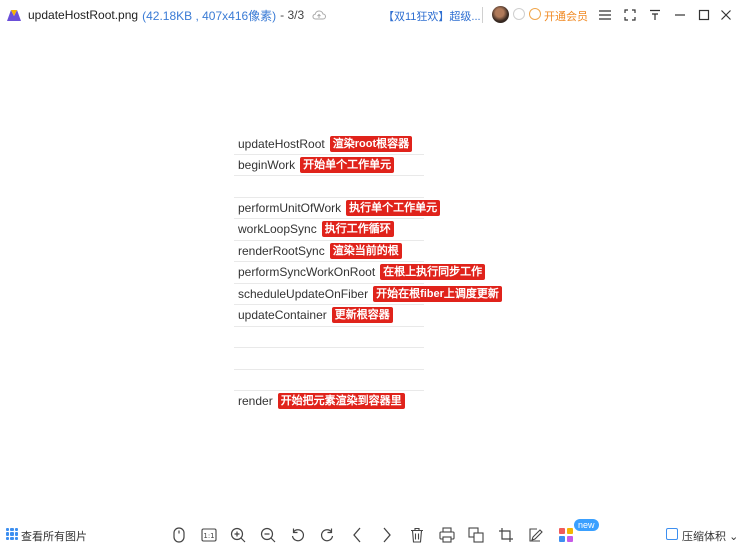 This screenshot has width=740, height=551. What do you see at coordinates (54, 536) in the screenshot?
I see `view-all-images-button: 查看所有图片` at bounding box center [54, 536].